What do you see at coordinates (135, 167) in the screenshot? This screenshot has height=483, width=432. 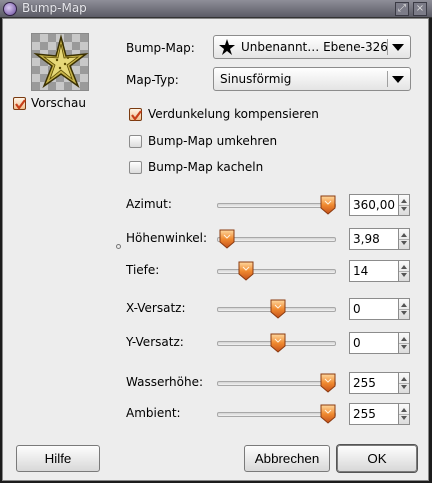 I see `tile-bump-map-checkbox` at bounding box center [135, 167].